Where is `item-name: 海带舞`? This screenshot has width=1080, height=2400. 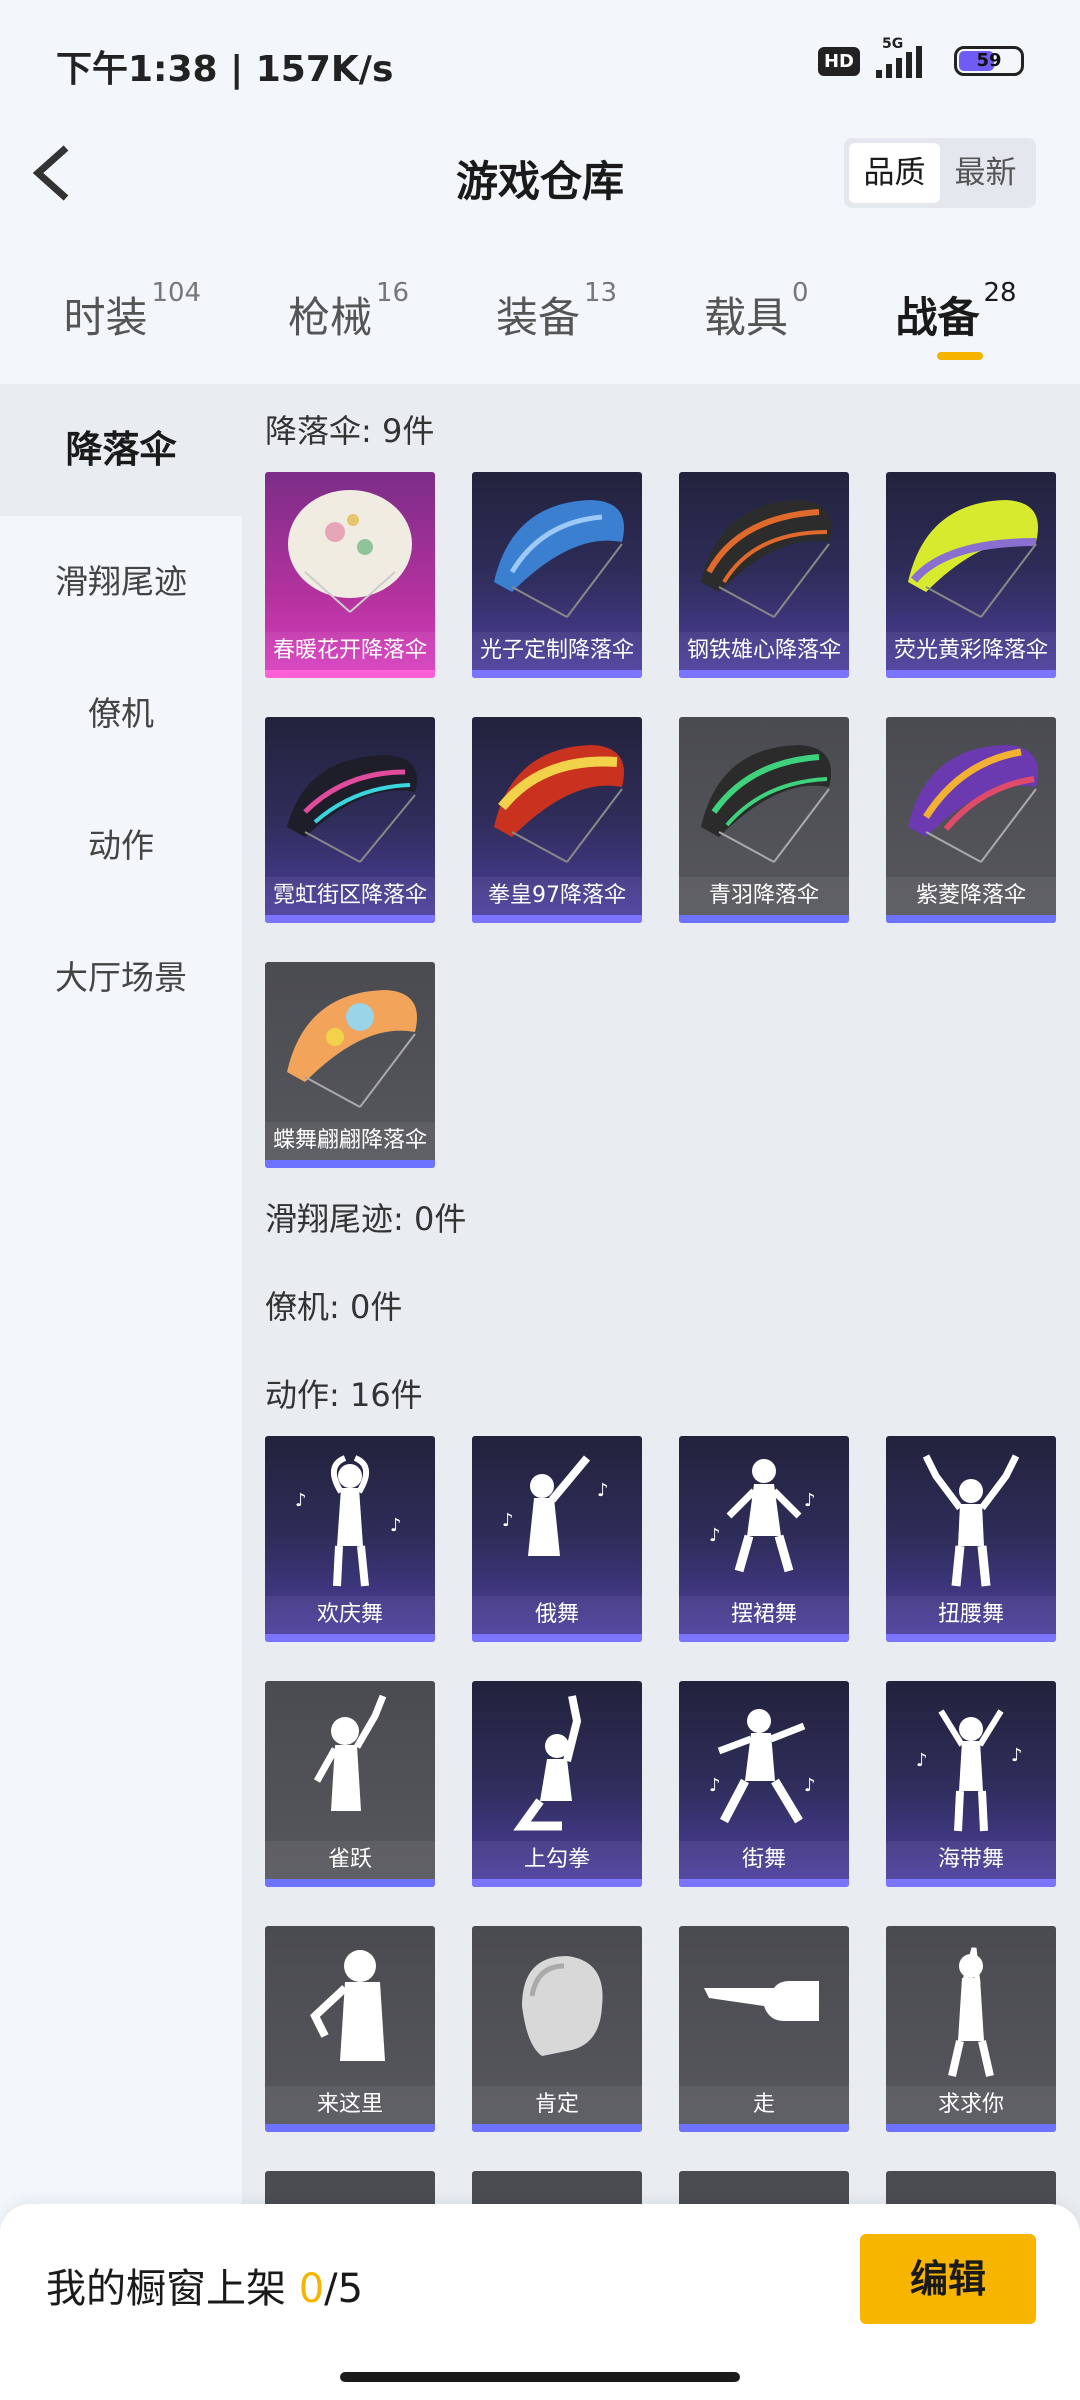 item-name: 海带舞 is located at coordinates (970, 1859).